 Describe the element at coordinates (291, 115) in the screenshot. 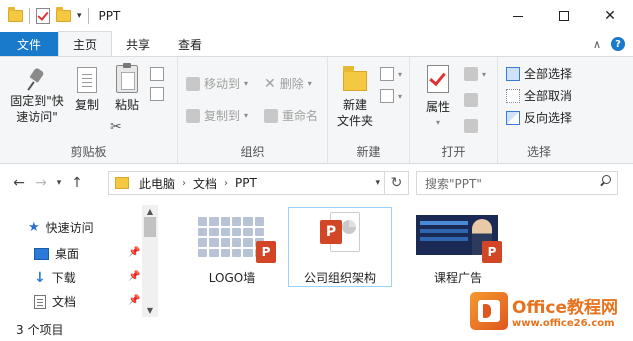

I see `rename-button: 重命名` at that location.